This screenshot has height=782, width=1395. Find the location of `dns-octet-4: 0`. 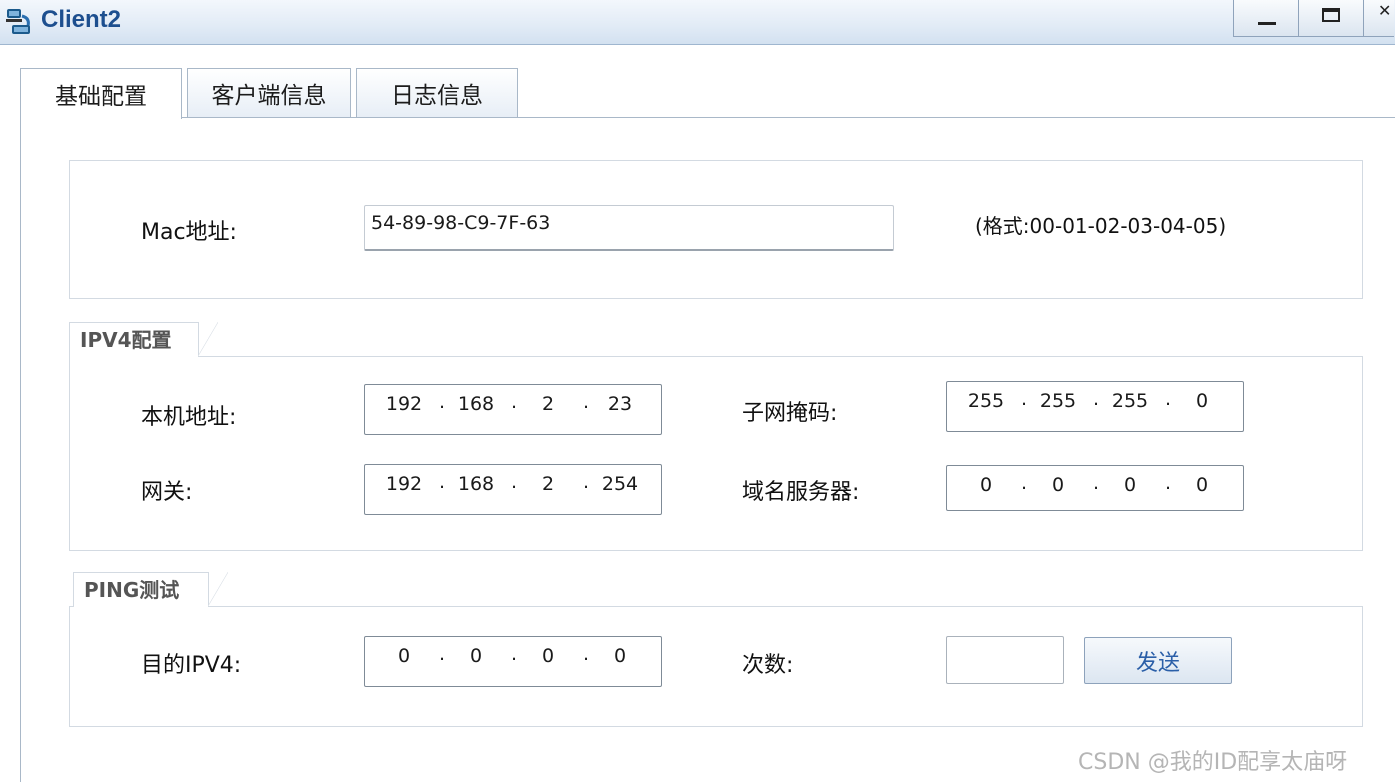

dns-octet-4: 0 is located at coordinates (1202, 485).